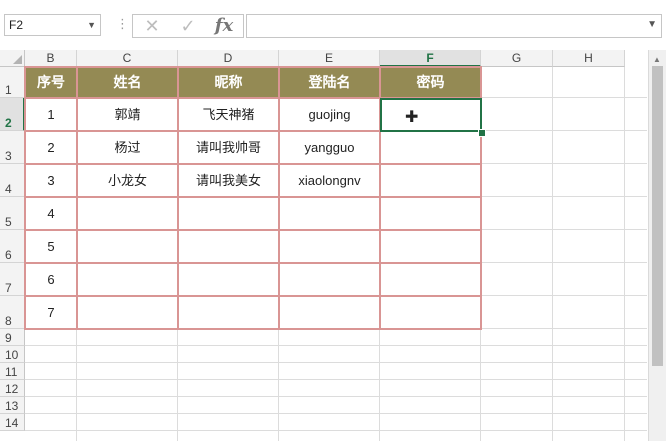 Image resolution: width=671 pixels, height=441 pixels. I want to click on column-header-d: D, so click(228, 58).